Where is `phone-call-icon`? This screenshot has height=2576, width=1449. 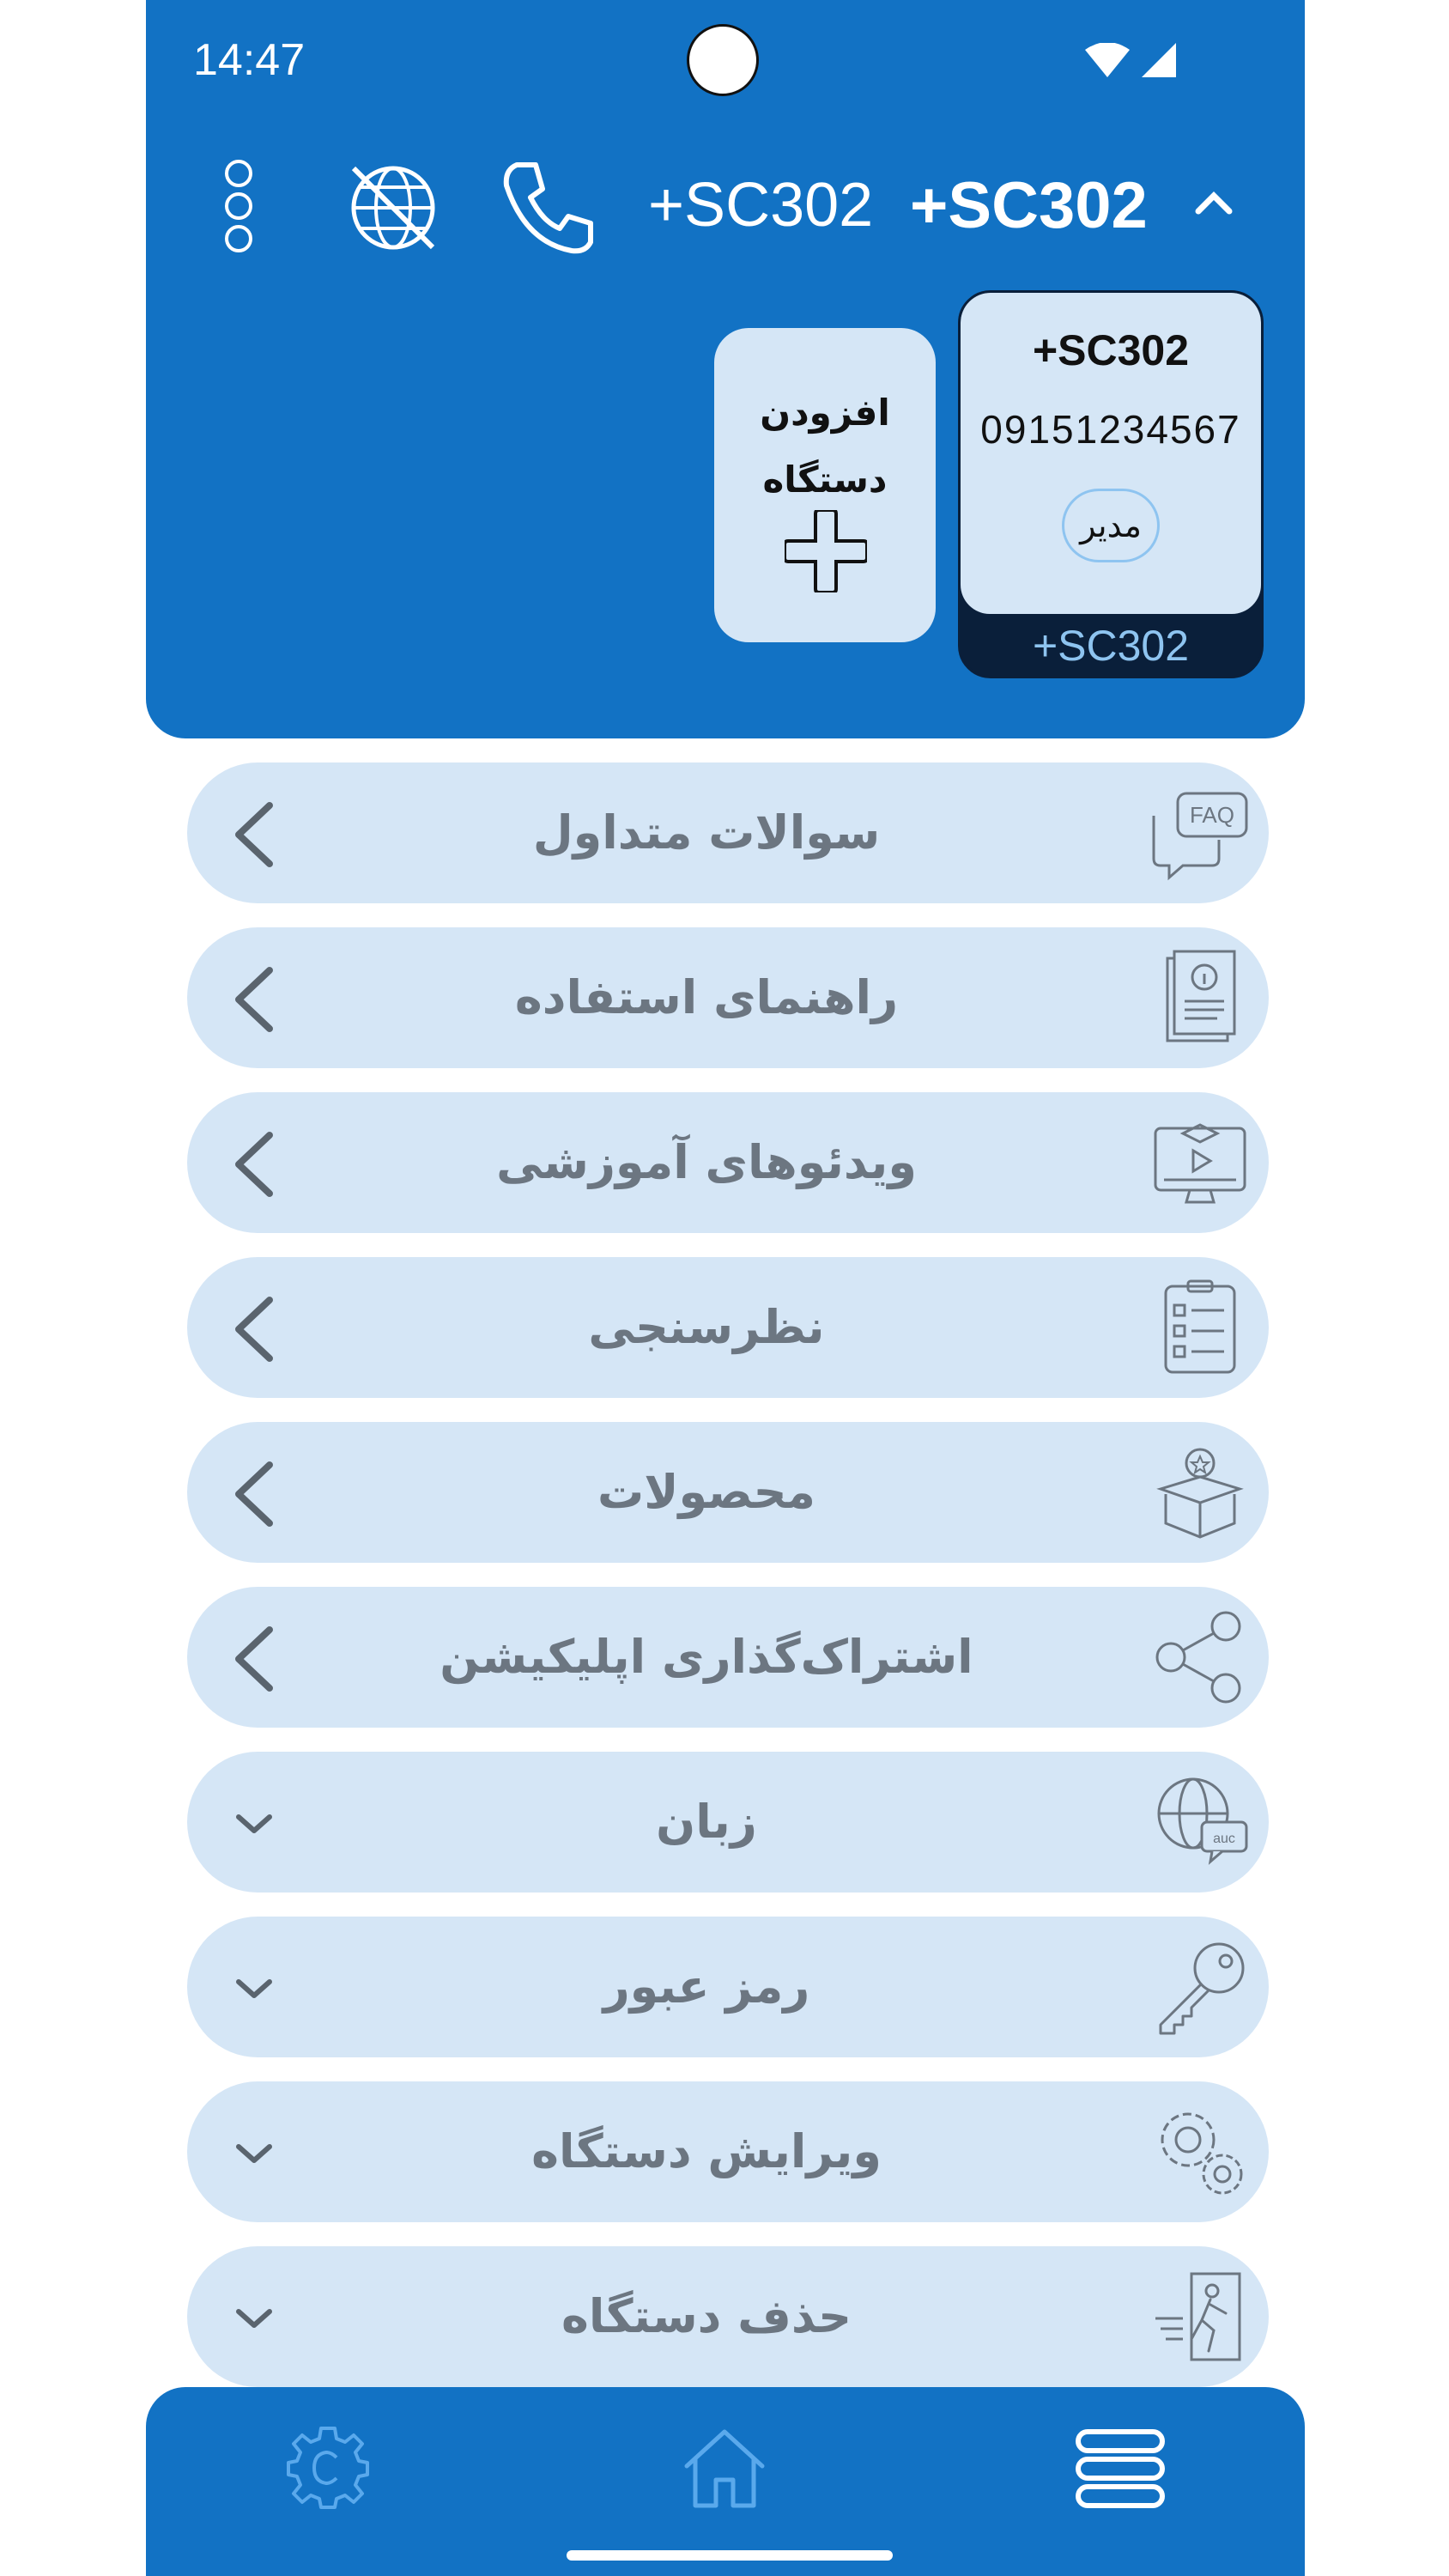
phone-call-icon is located at coordinates (548, 208).